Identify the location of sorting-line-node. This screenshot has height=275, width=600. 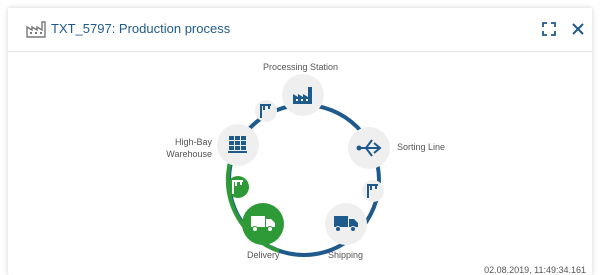
(369, 148).